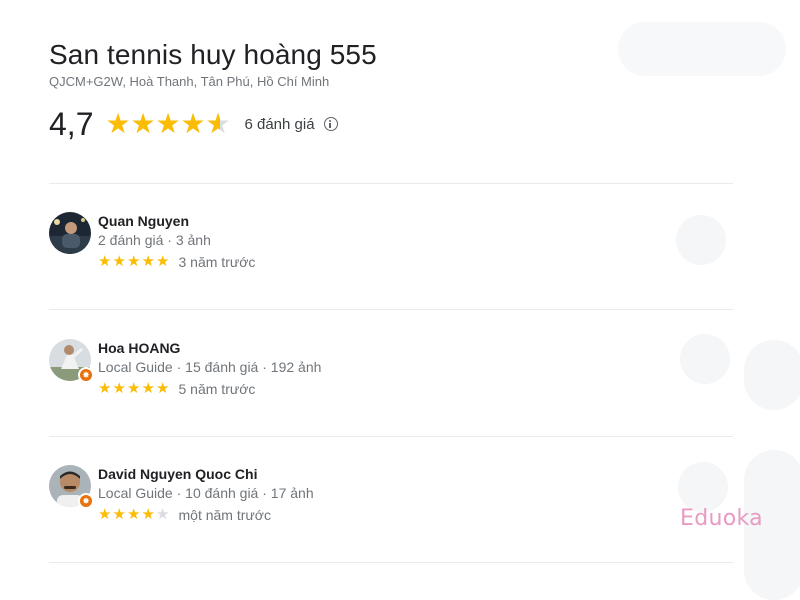 The image size is (800, 600). I want to click on info-icon, so click(330, 124).